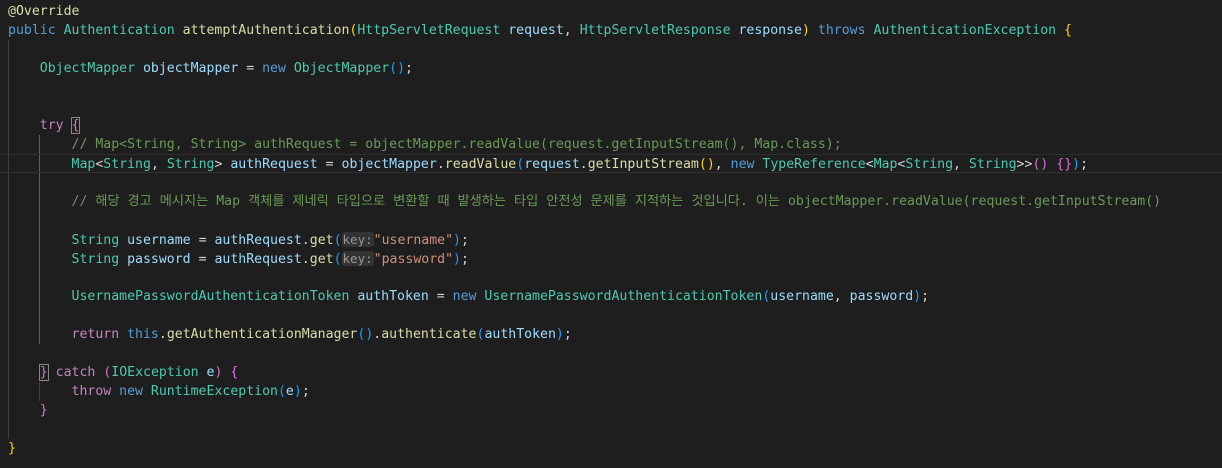 The width and height of the screenshot is (1222, 468). Describe the element at coordinates (159, 259) in the screenshot. I see `code-token: password` at that location.